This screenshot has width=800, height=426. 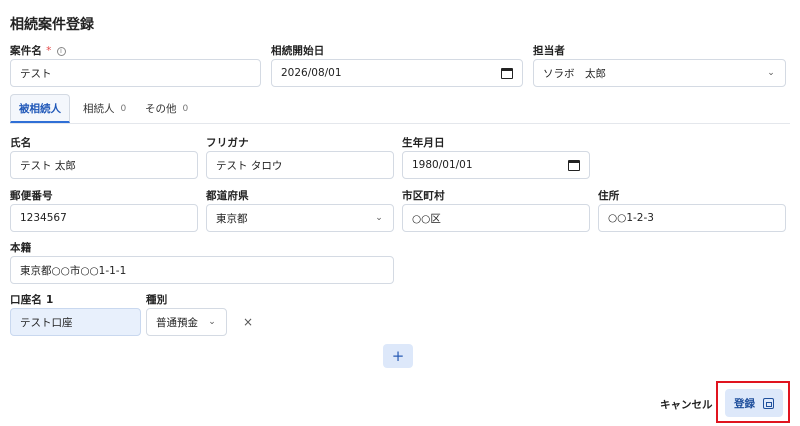 What do you see at coordinates (21, 248) in the screenshot?
I see `domicile-label: 本籍` at bounding box center [21, 248].